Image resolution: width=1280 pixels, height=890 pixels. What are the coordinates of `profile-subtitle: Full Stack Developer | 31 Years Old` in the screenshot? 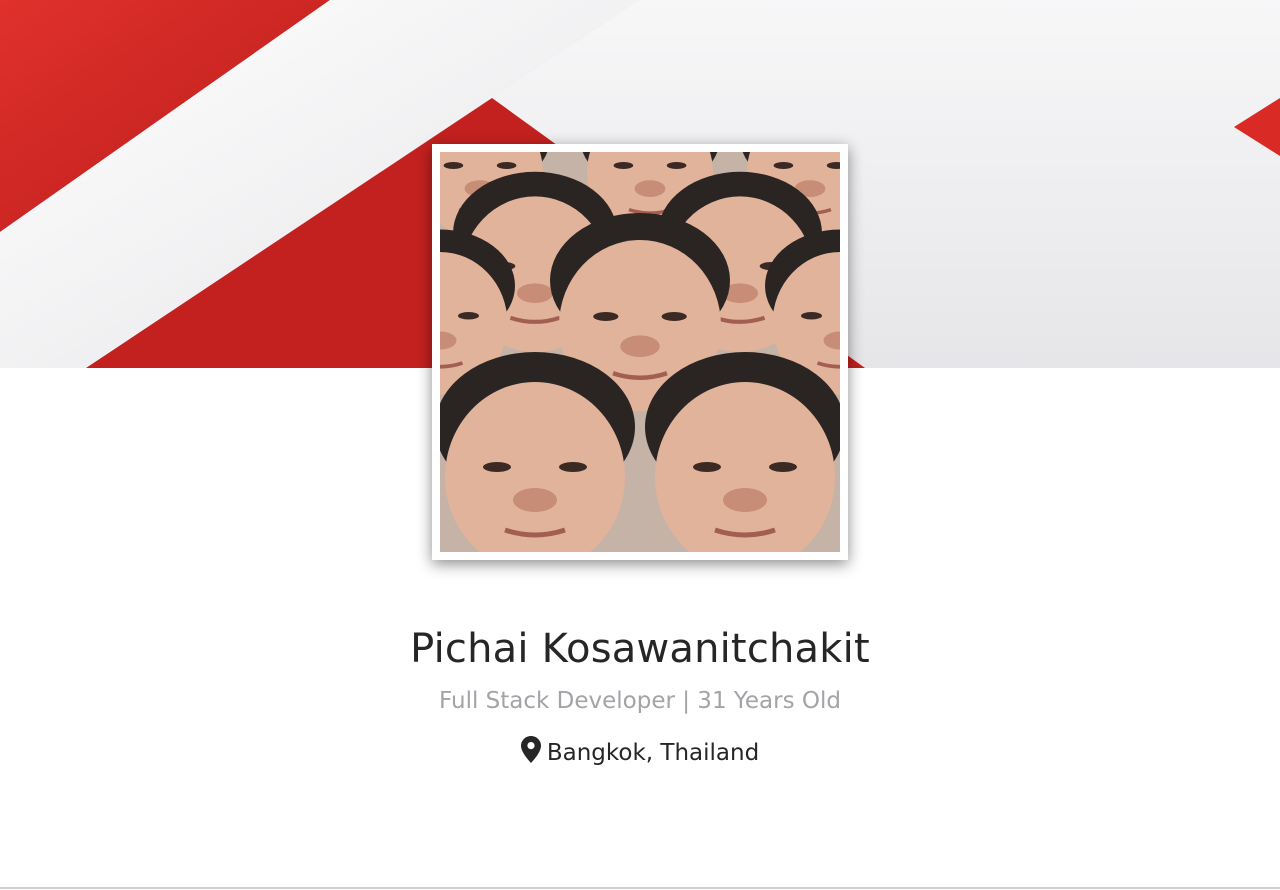 It's located at (640, 701).